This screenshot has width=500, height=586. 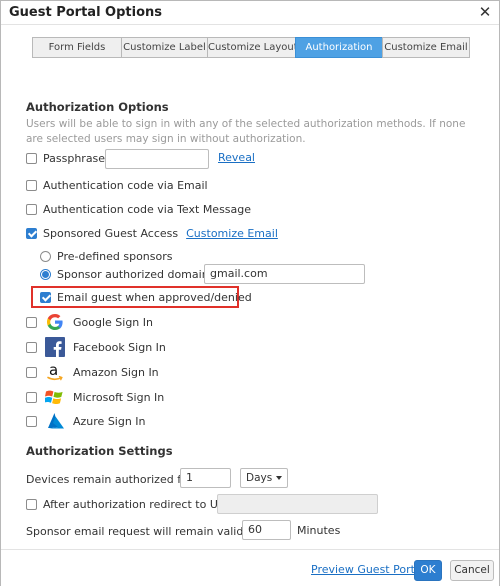 What do you see at coordinates (45, 297) in the screenshot?
I see `email-guest-checkbox` at bounding box center [45, 297].